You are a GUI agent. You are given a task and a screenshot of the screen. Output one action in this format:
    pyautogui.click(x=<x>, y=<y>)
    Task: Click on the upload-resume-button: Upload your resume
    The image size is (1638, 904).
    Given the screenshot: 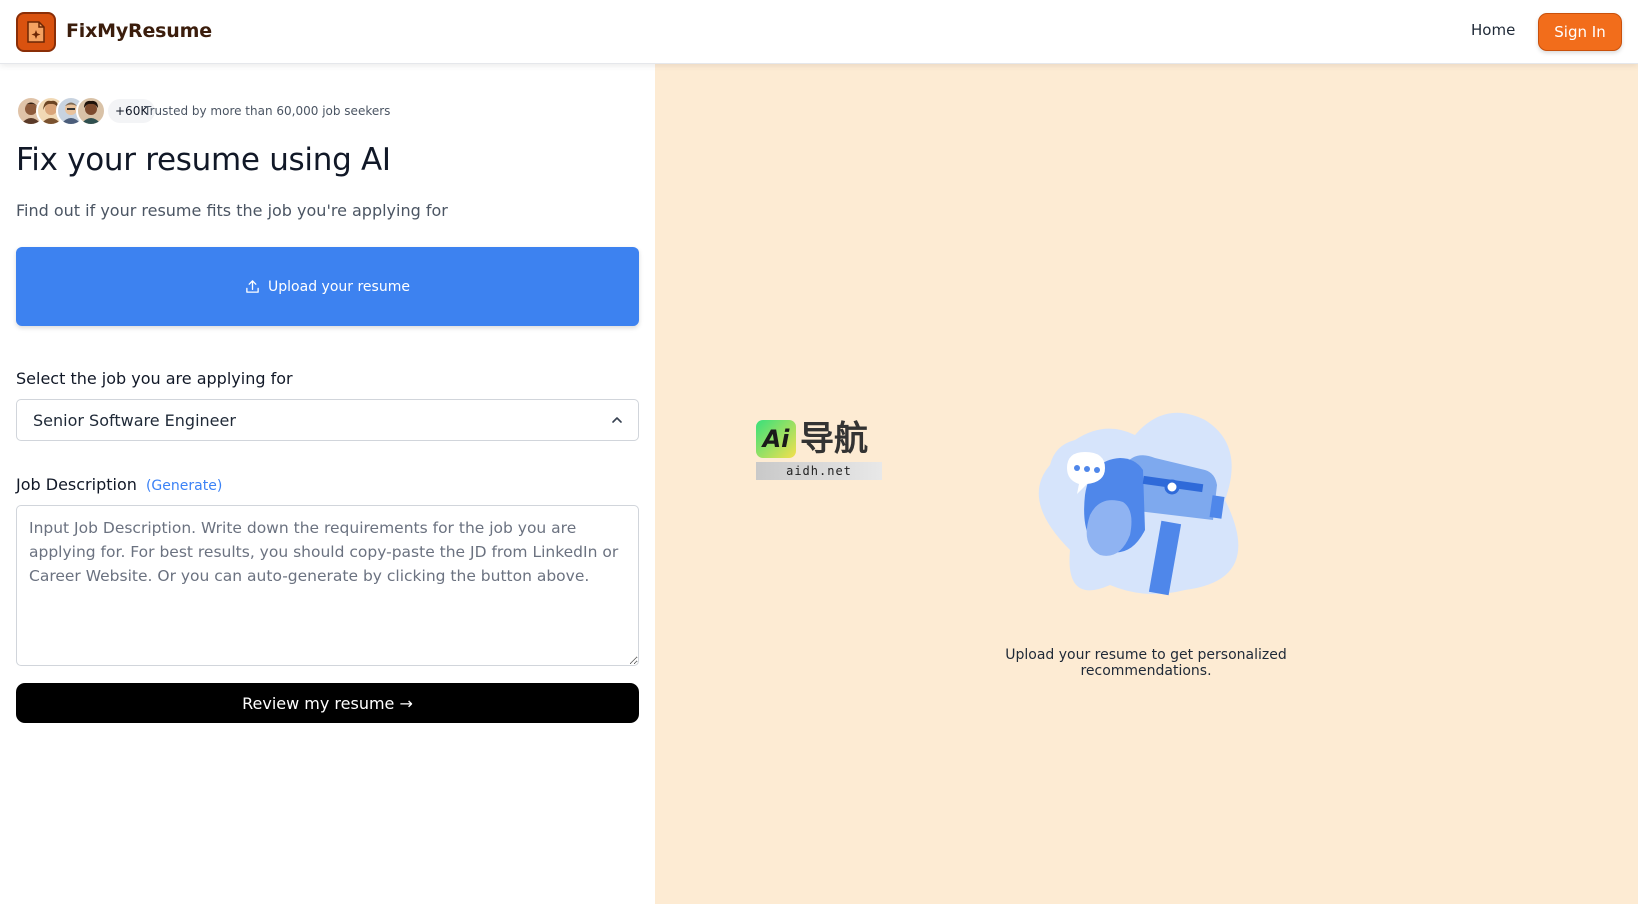 What is the action you would take?
    pyautogui.click(x=327, y=286)
    